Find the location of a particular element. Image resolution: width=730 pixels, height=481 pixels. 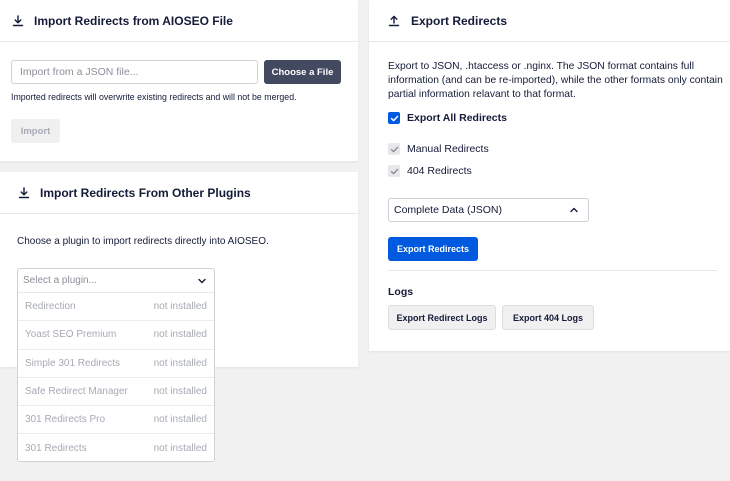

plugin-option: Yoast SEO Premium not installed is located at coordinates (116, 335).